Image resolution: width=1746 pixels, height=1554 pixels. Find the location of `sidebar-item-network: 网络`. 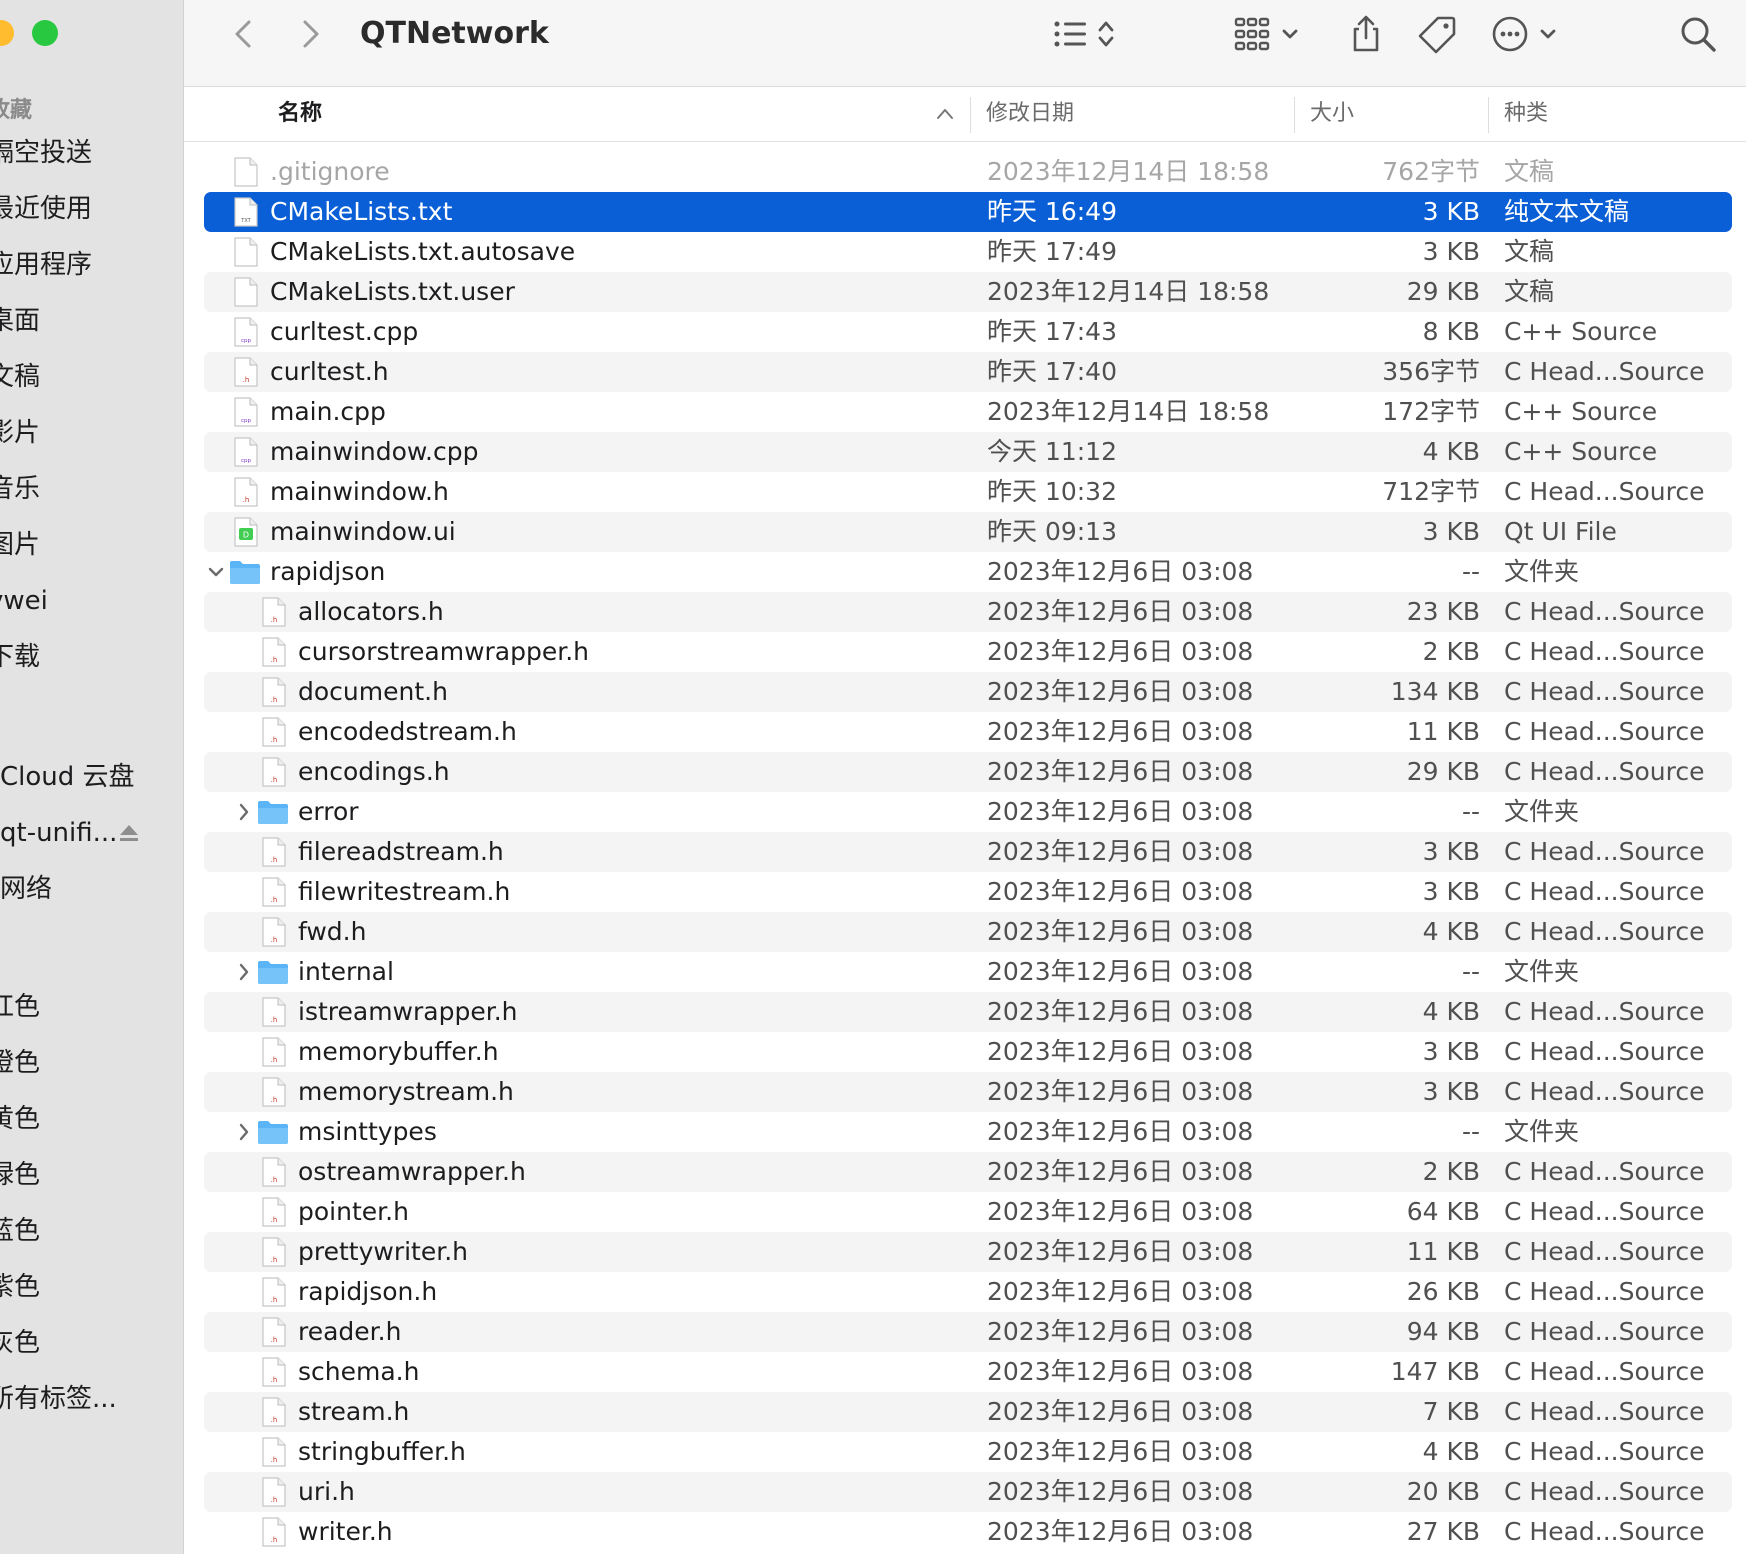

sidebar-item-network: 网络 is located at coordinates (26, 889).